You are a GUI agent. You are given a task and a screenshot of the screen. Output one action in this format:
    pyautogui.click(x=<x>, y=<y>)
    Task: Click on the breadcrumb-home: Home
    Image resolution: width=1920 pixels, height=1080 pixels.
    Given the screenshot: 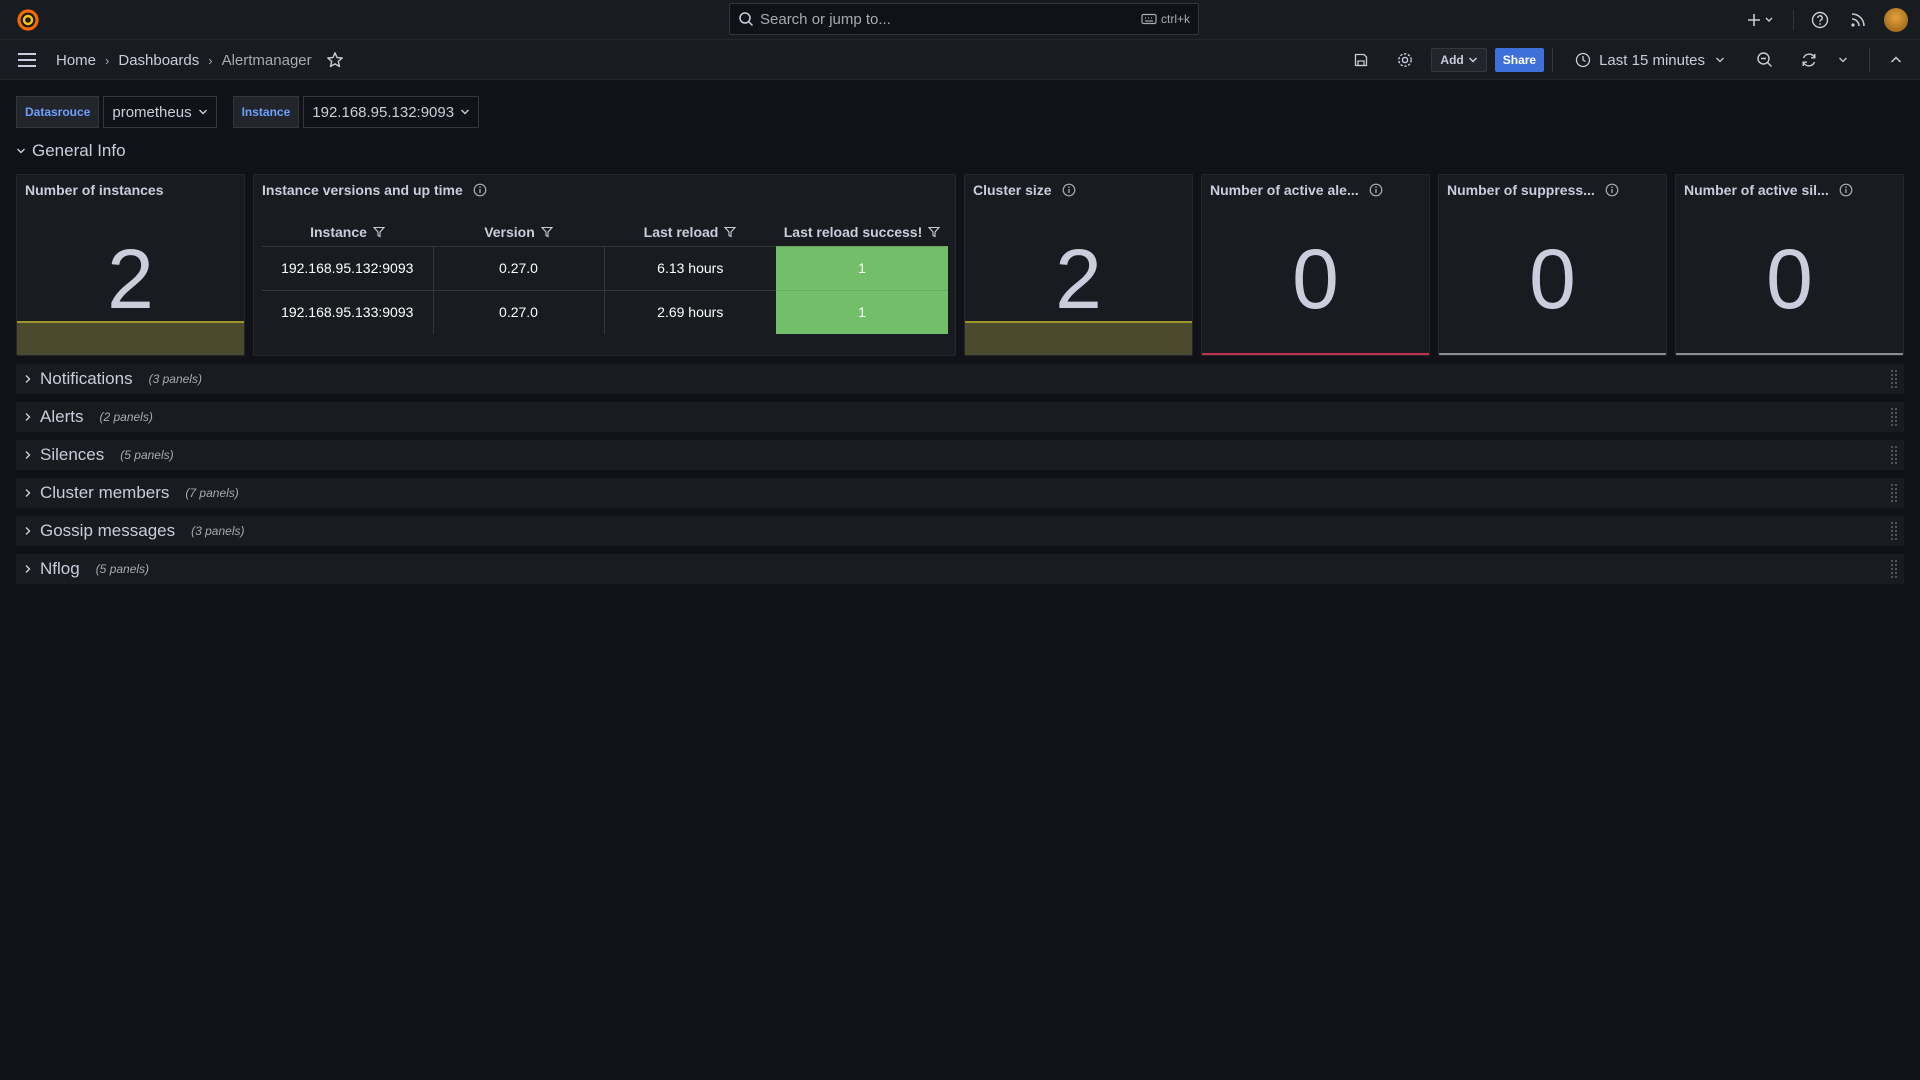 What is the action you would take?
    pyautogui.click(x=76, y=60)
    